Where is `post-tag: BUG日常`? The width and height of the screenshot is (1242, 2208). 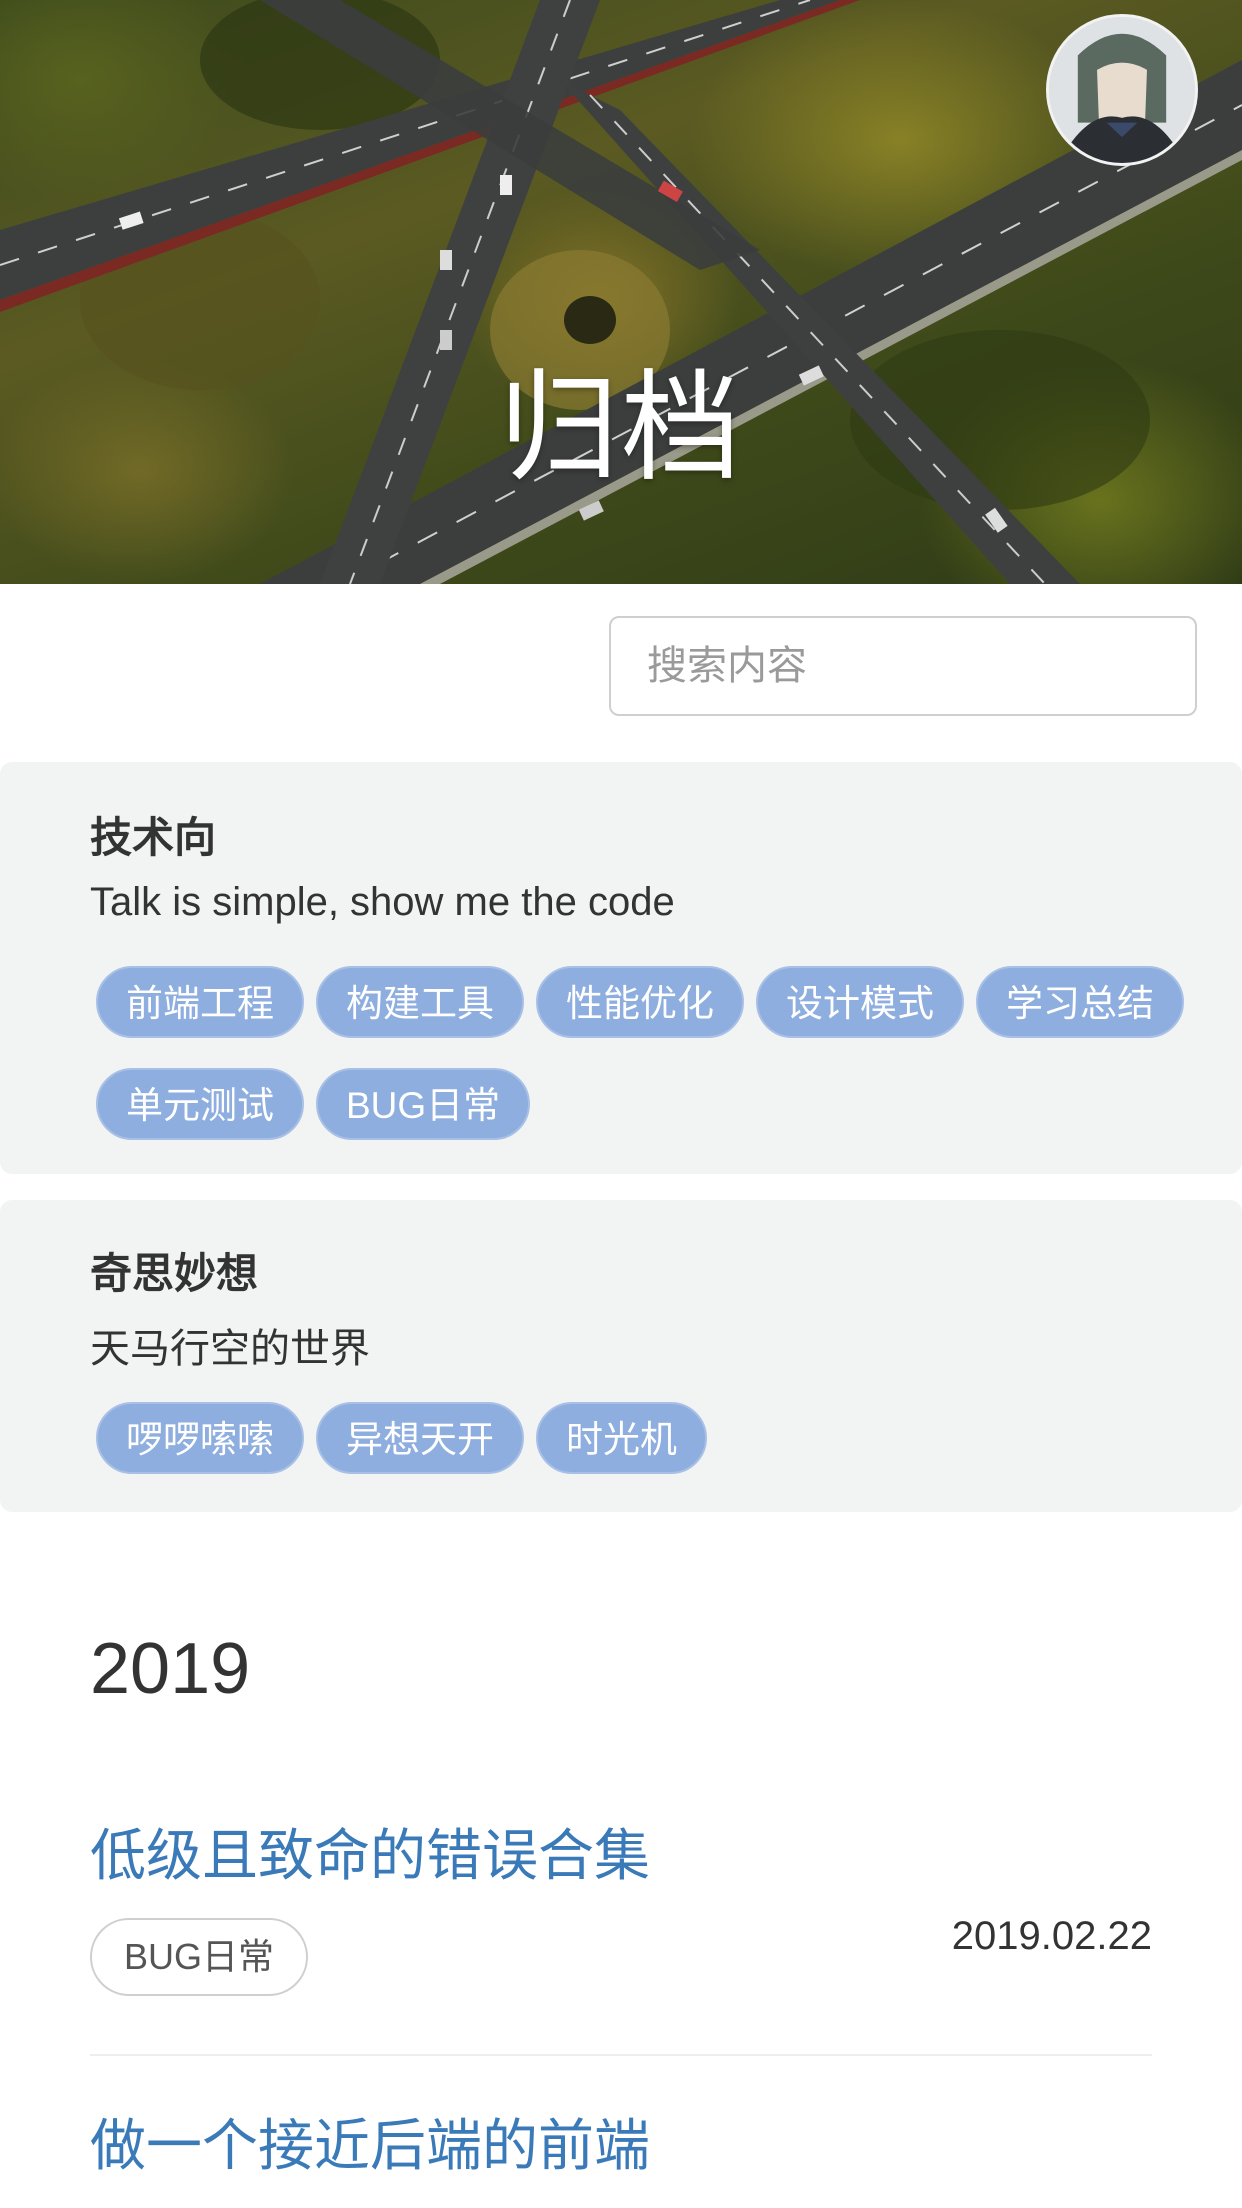
post-tag: BUG日常 is located at coordinates (199, 1957).